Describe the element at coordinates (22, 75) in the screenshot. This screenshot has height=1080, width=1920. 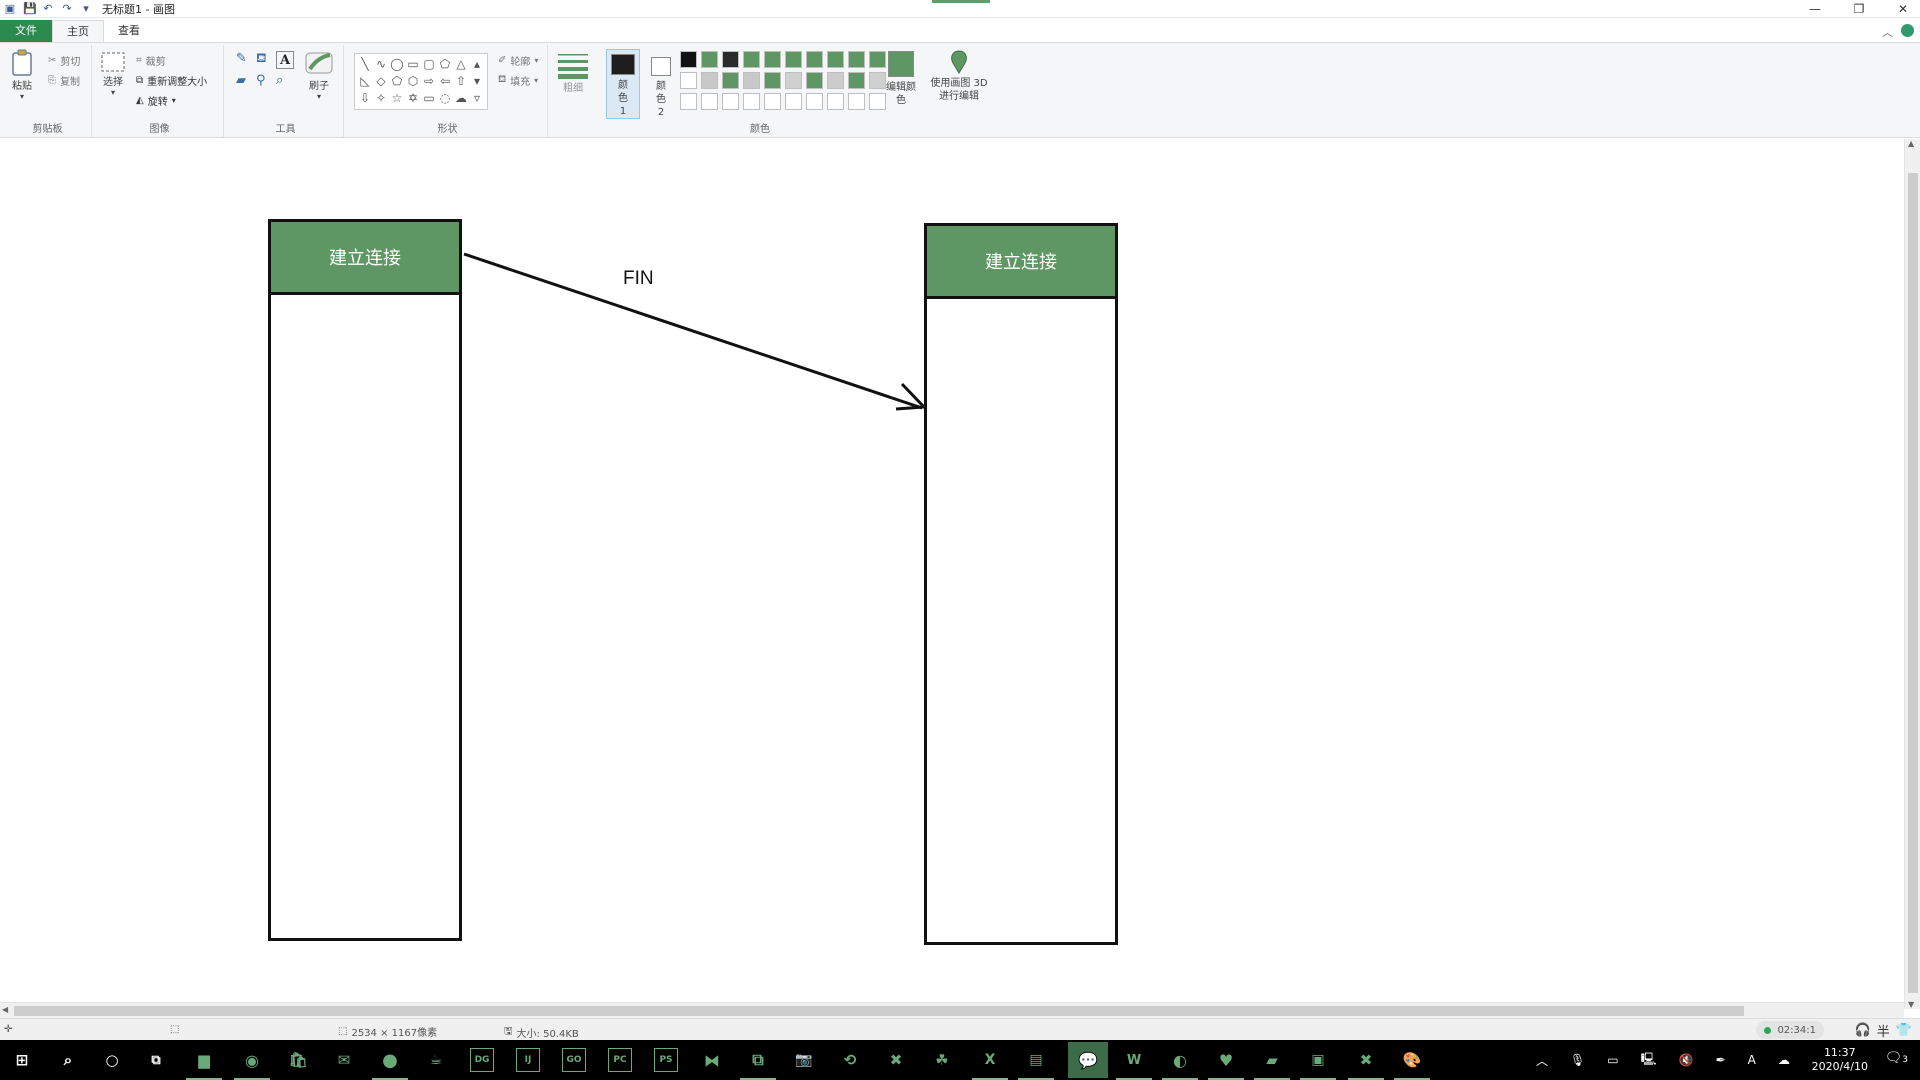
I see `paste-button: 粘贴 ▾` at that location.